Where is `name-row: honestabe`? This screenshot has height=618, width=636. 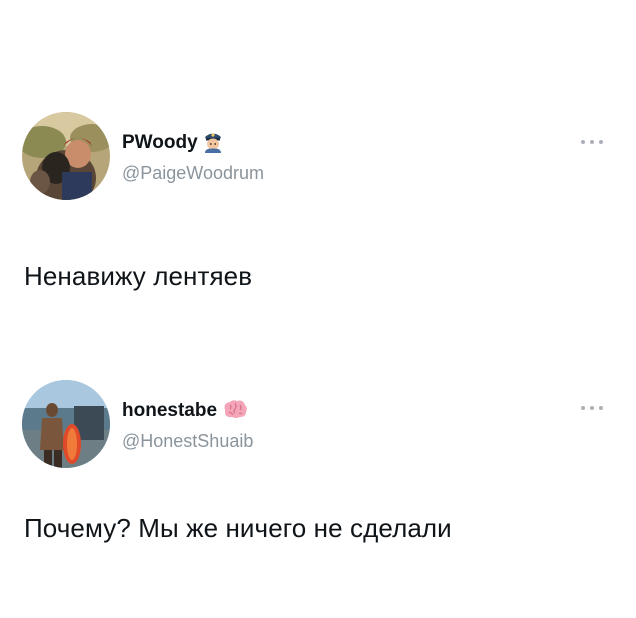 name-row: honestabe is located at coordinates (185, 411).